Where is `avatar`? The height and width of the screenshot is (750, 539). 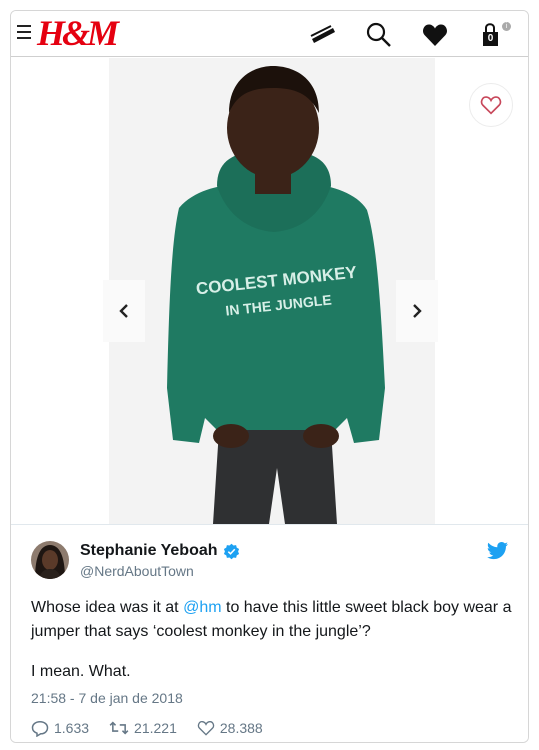 avatar is located at coordinates (50, 560).